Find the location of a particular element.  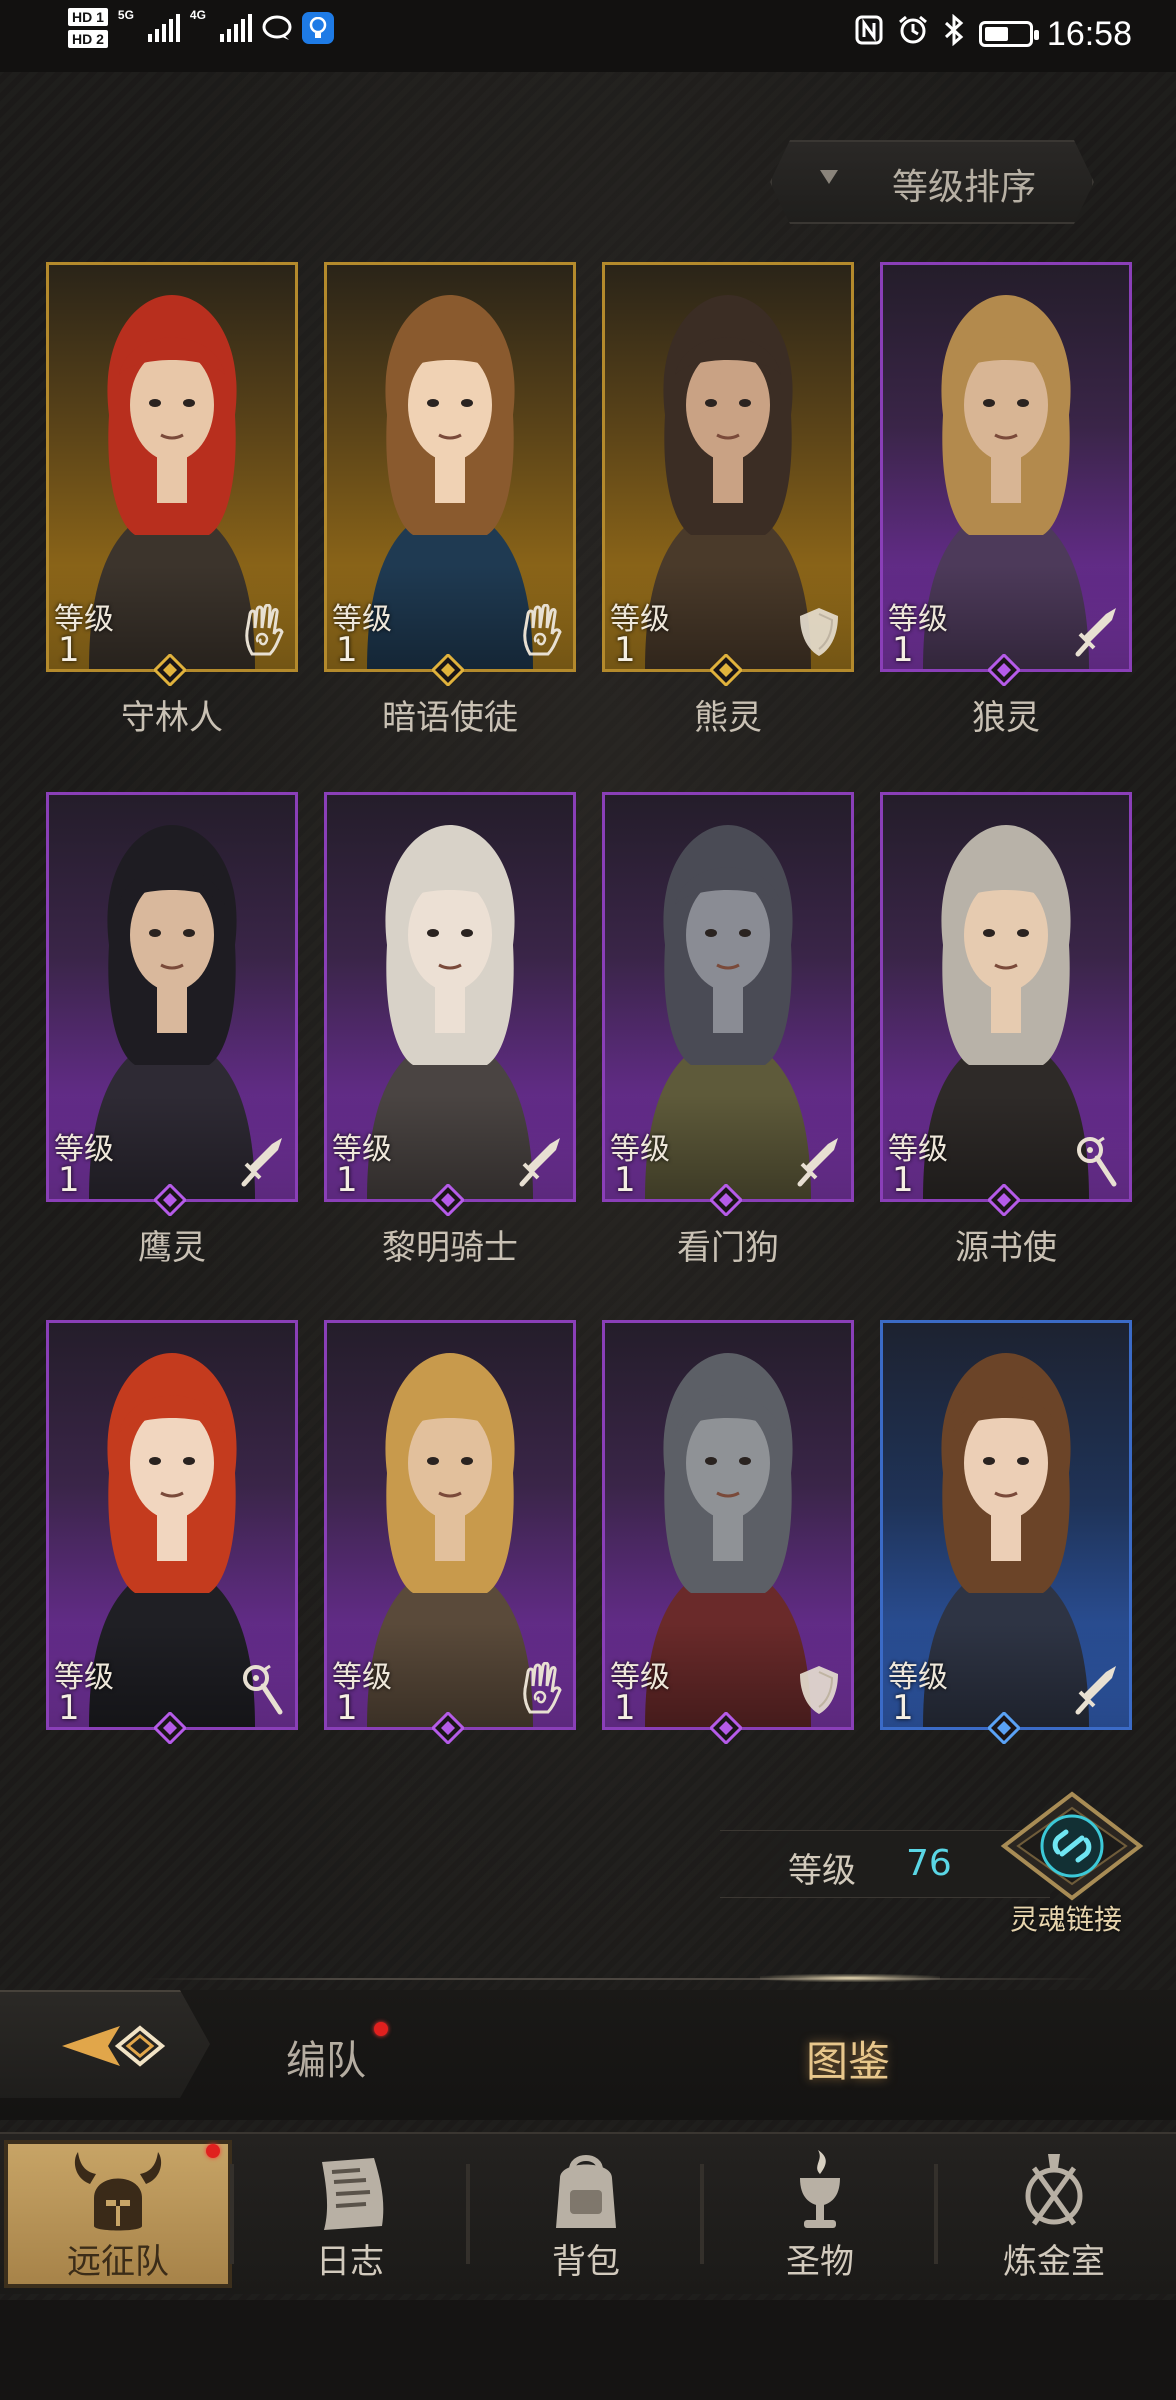

back-button is located at coordinates (105, 2044).